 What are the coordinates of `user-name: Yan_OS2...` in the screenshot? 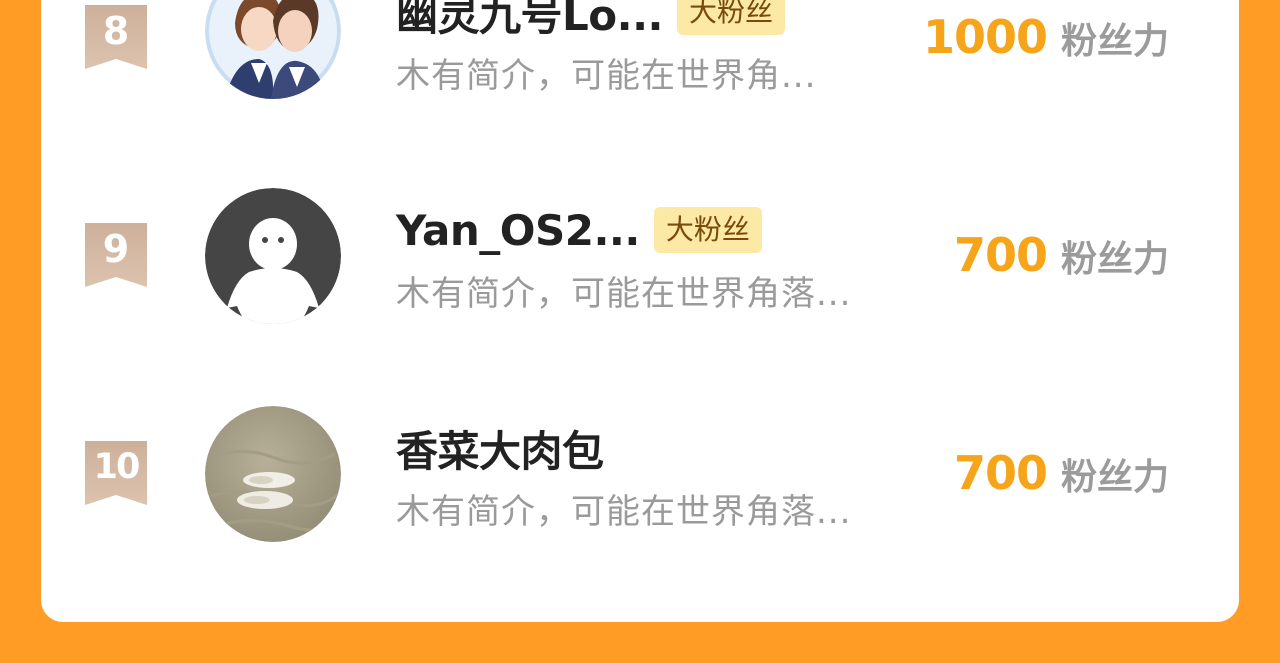 It's located at (518, 230).